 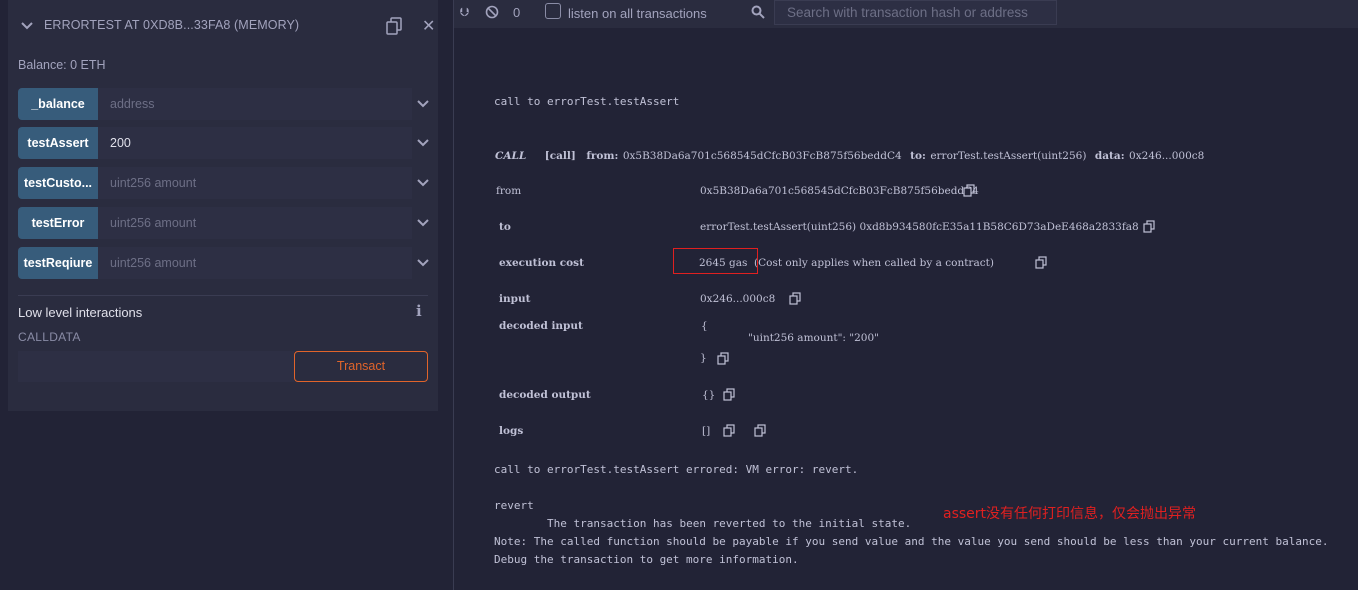 What do you see at coordinates (492, 12) in the screenshot?
I see `clear-console-icon` at bounding box center [492, 12].